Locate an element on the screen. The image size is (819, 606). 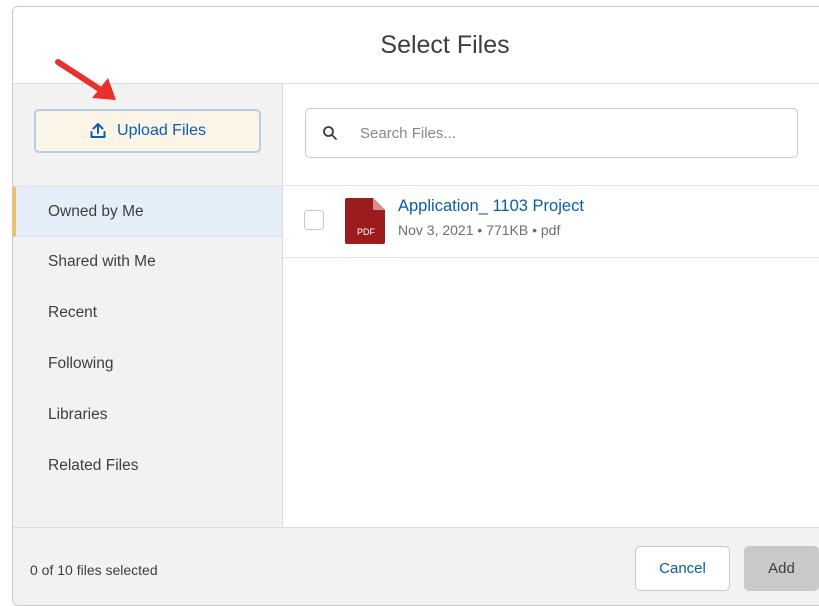
annotation-arrow-icon is located at coordinates (85, 79).